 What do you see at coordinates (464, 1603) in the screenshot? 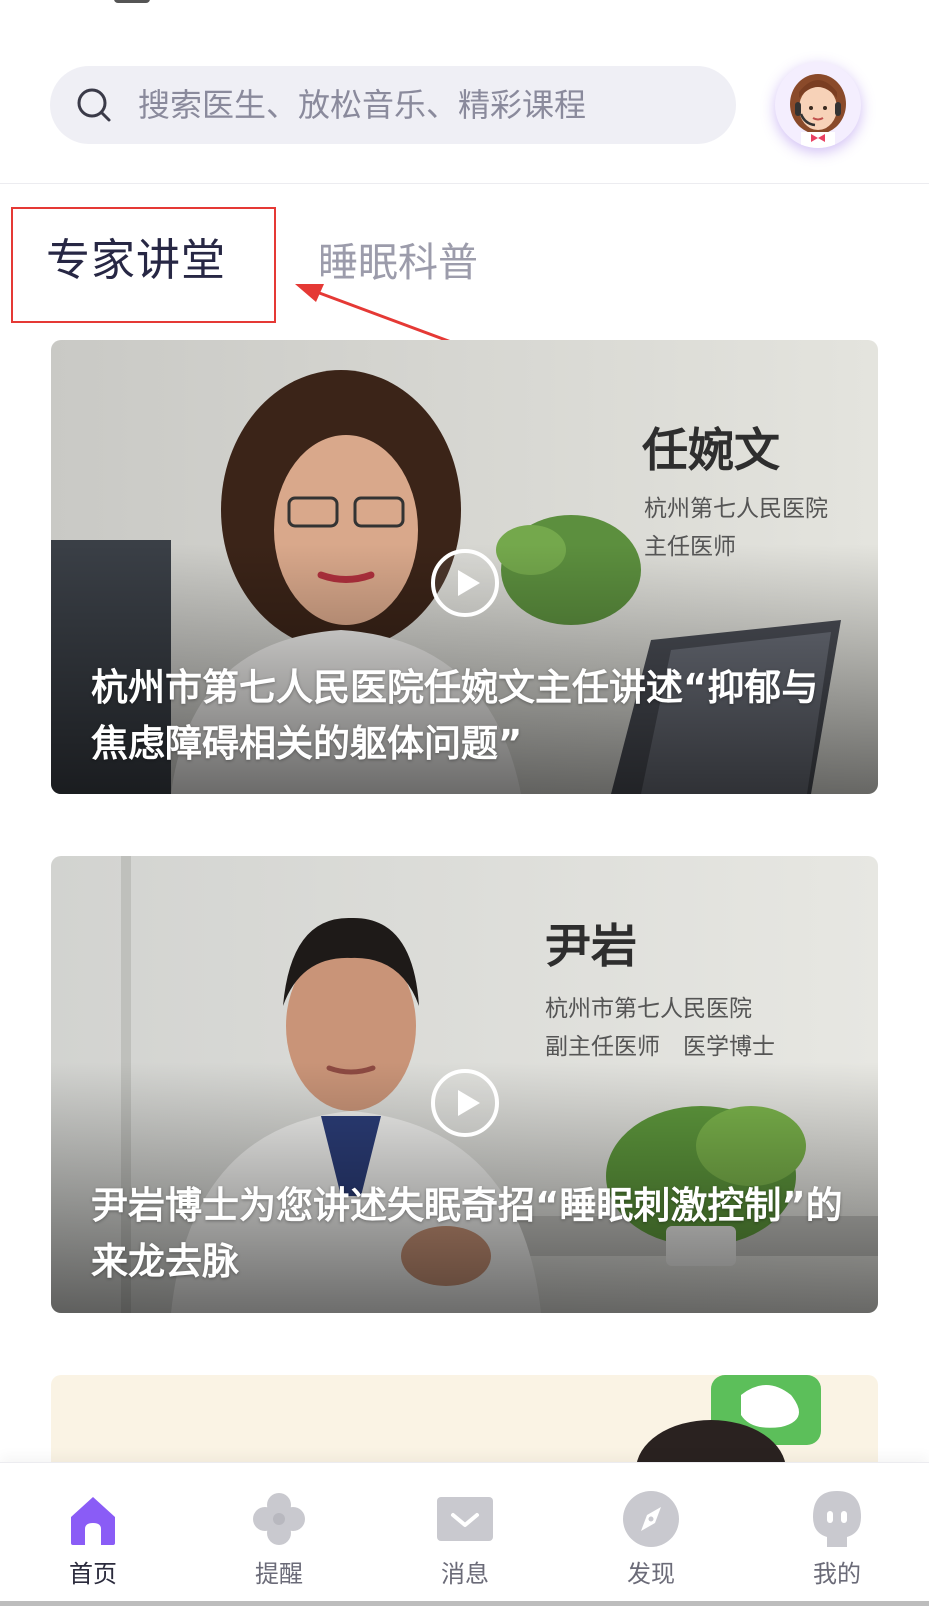
I see `home-indicator-line` at bounding box center [464, 1603].